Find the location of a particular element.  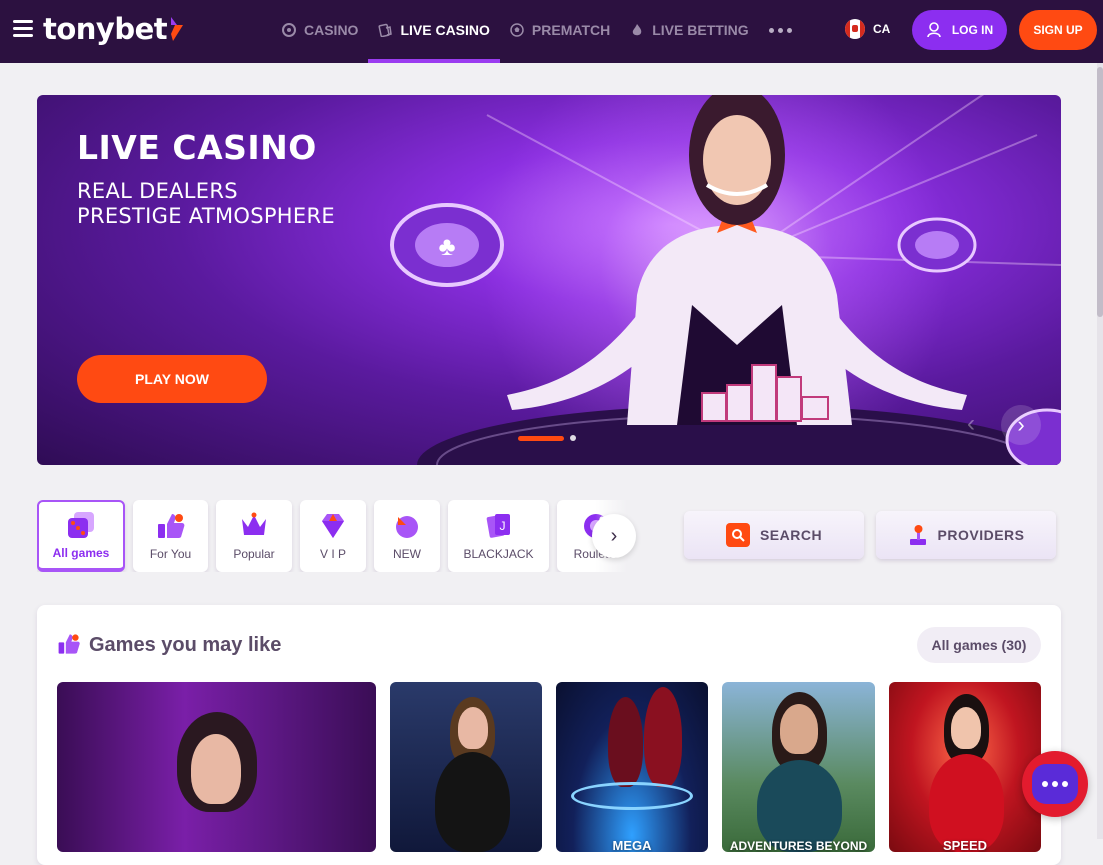

nav-live-betting: LIVE BETTING is located at coordinates (689, 30).